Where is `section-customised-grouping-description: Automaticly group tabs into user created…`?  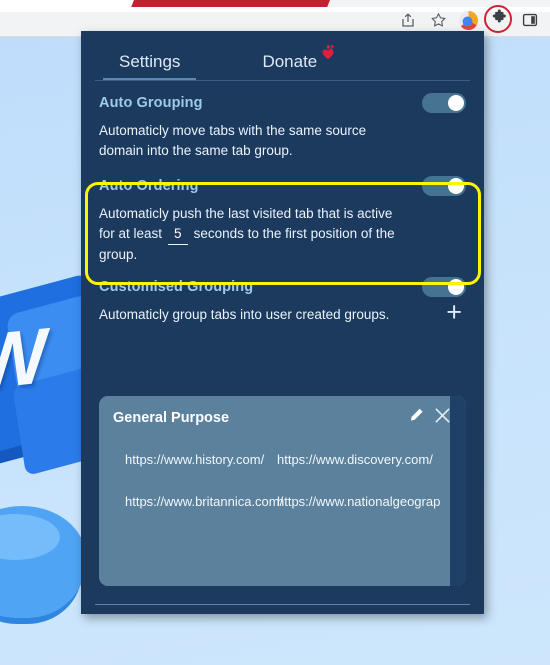 section-customised-grouping-description: Automaticly group tabs into user created… is located at coordinates (244, 315).